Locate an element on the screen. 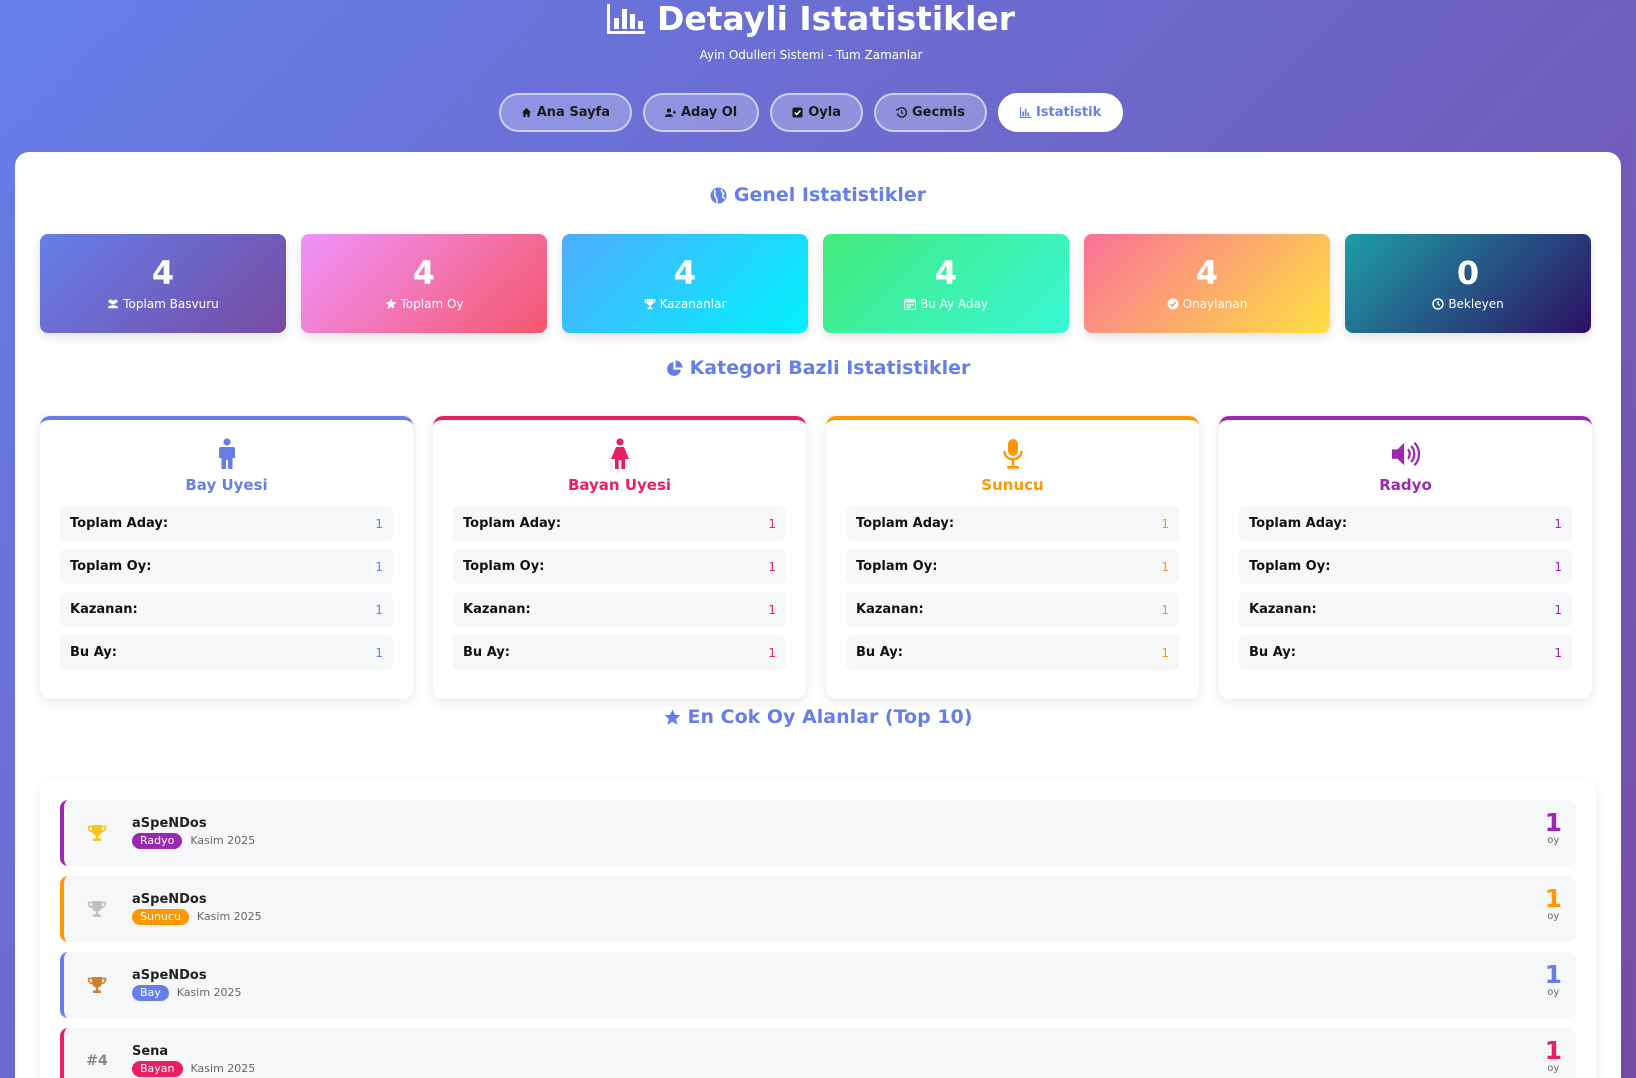 The width and height of the screenshot is (1636, 1078). candidate-info: Sena Bayan Kasim 2025 is located at coordinates (193, 1061).